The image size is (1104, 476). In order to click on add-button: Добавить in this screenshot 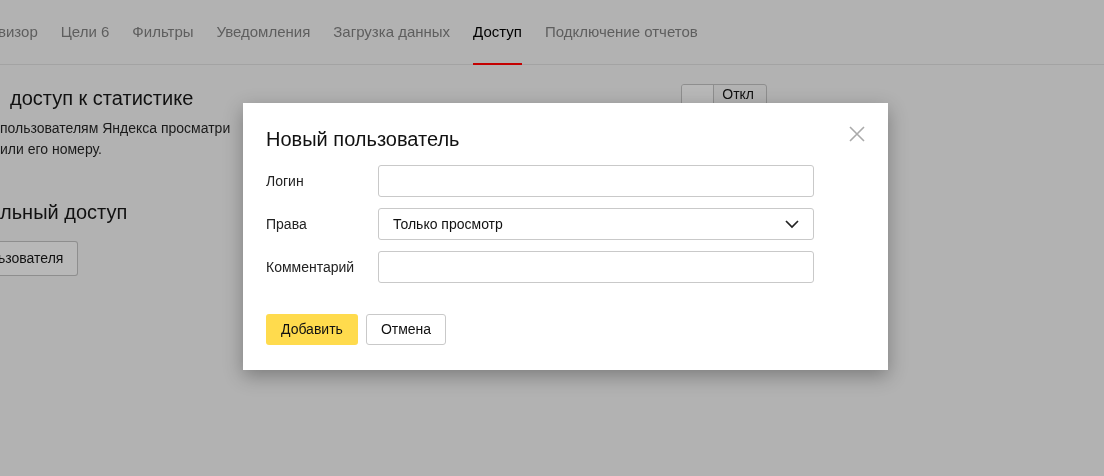, I will do `click(312, 329)`.